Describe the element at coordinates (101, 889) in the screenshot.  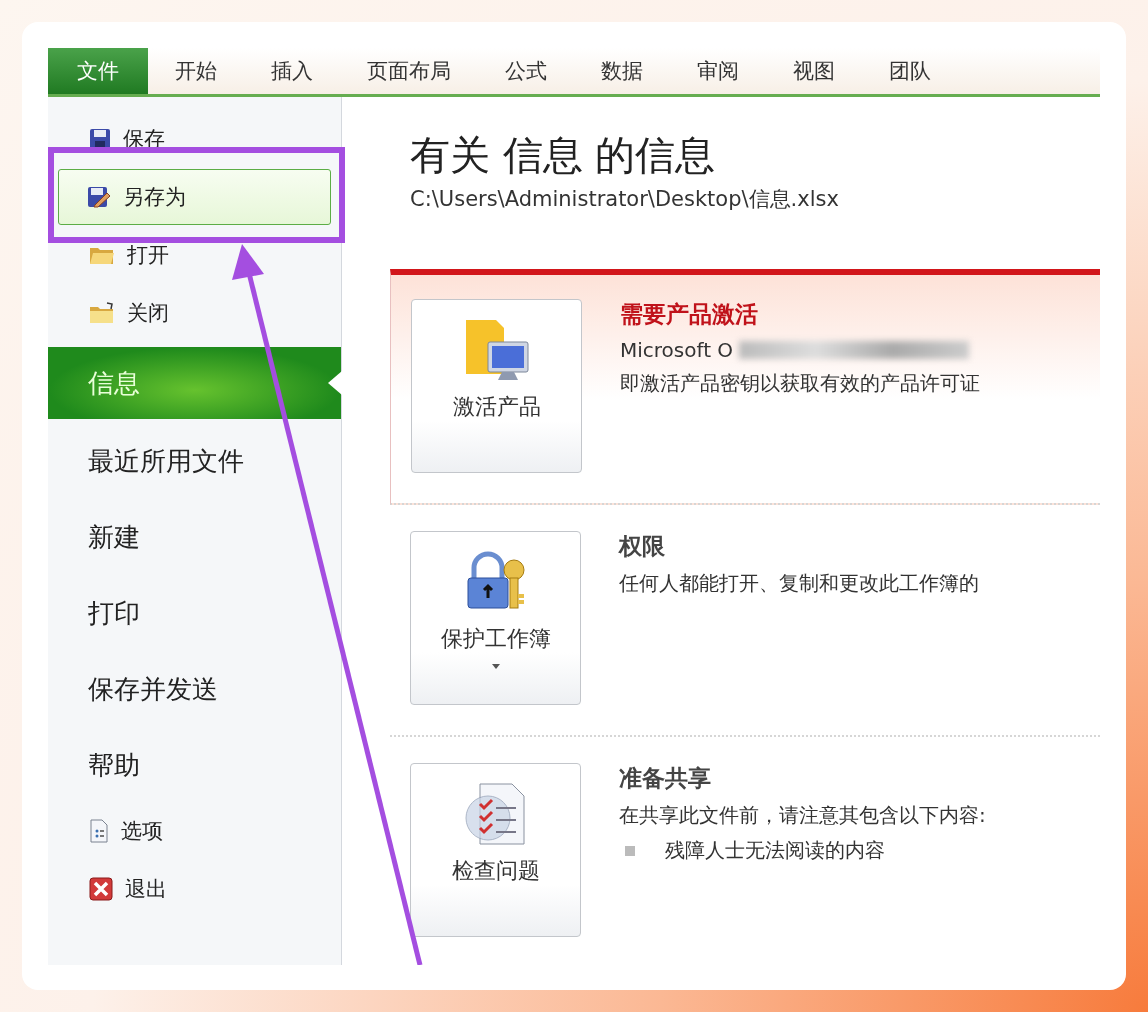
I see `close-icon` at that location.